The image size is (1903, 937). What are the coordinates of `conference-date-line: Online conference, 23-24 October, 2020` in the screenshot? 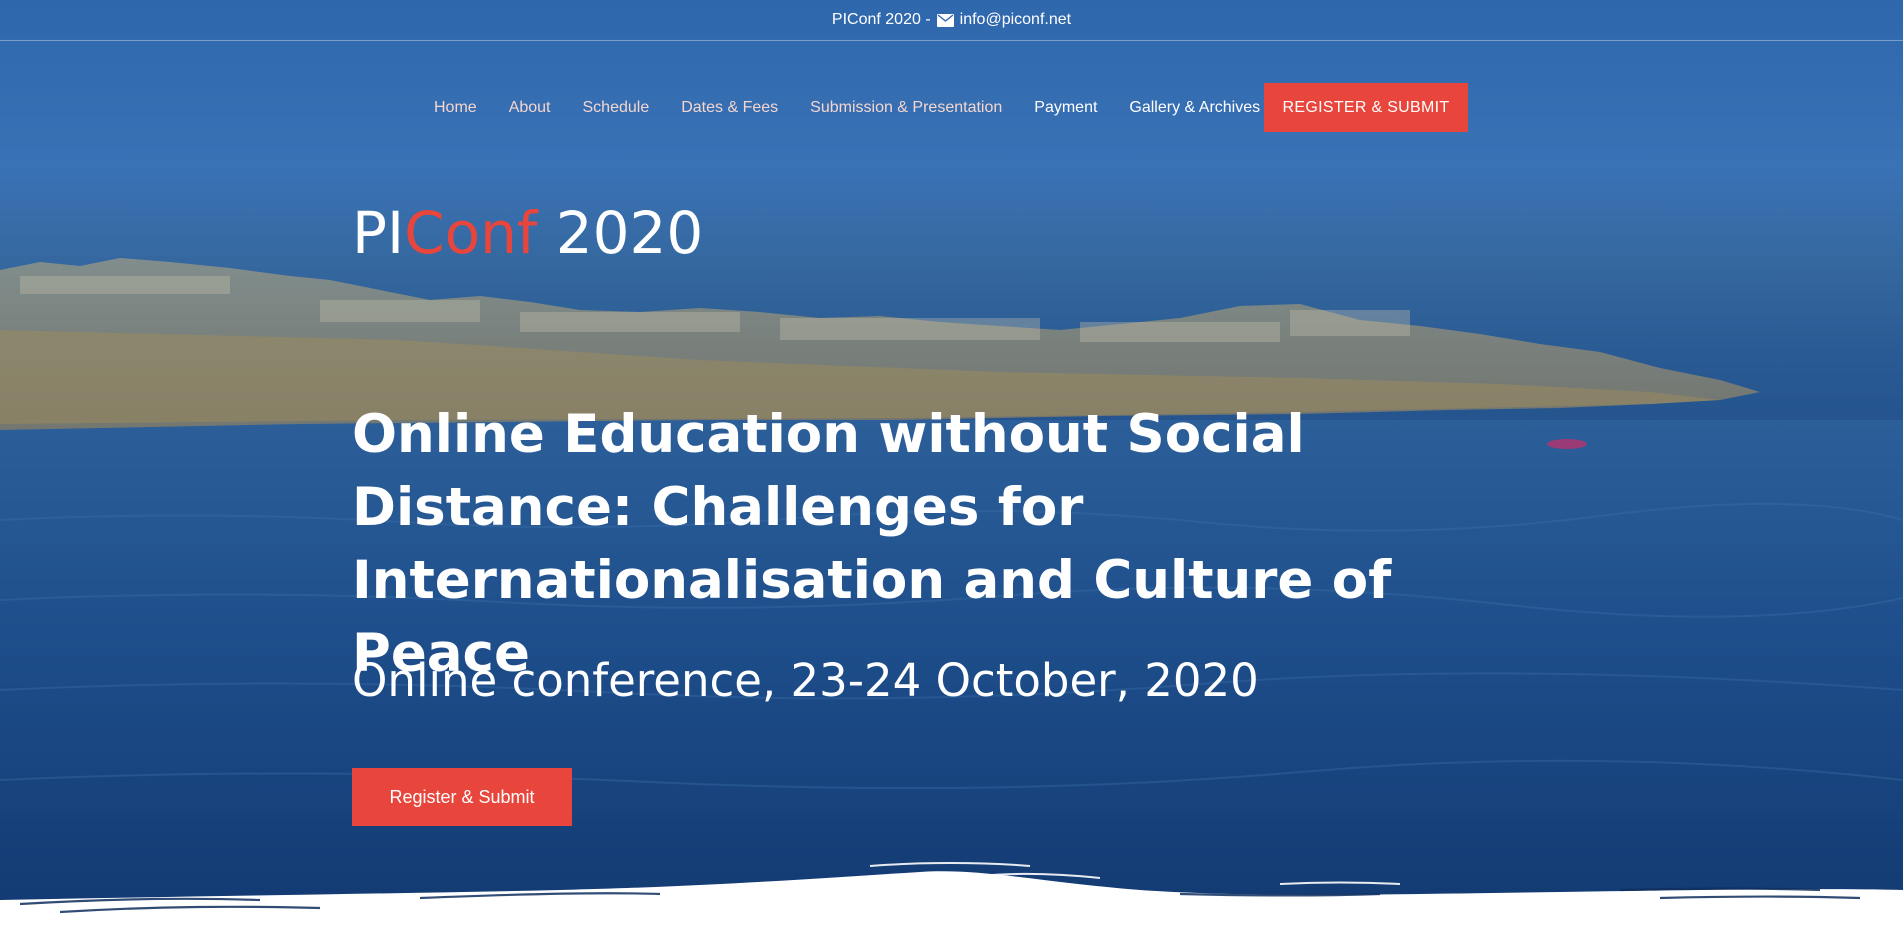 It's located at (805, 680).